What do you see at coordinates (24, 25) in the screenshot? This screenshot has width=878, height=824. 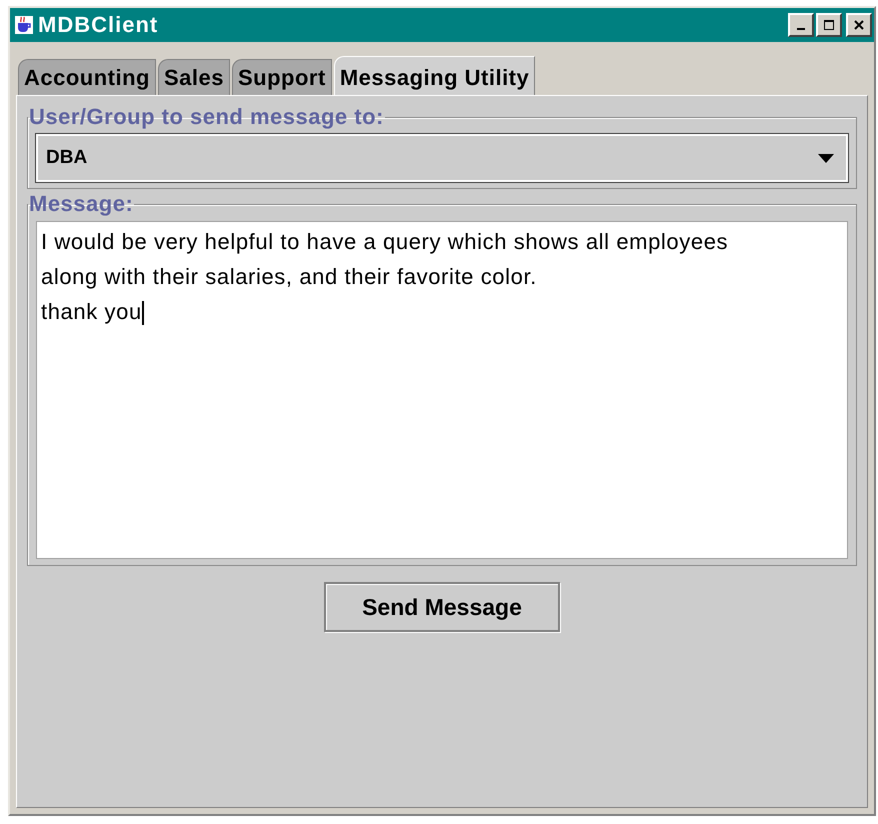 I see `cup-icon` at bounding box center [24, 25].